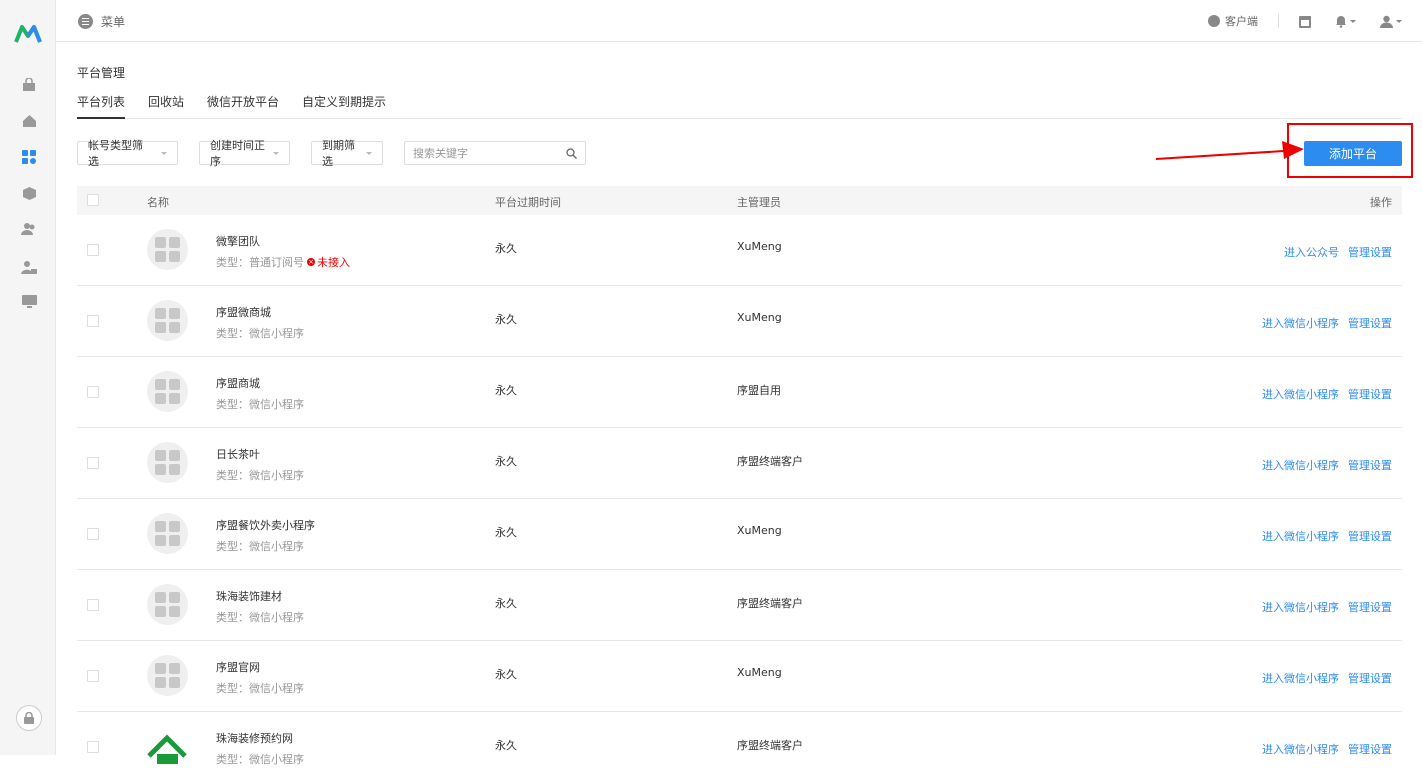 The width and height of the screenshot is (1422, 783). What do you see at coordinates (29, 267) in the screenshot?
I see `user-lock-icon` at bounding box center [29, 267].